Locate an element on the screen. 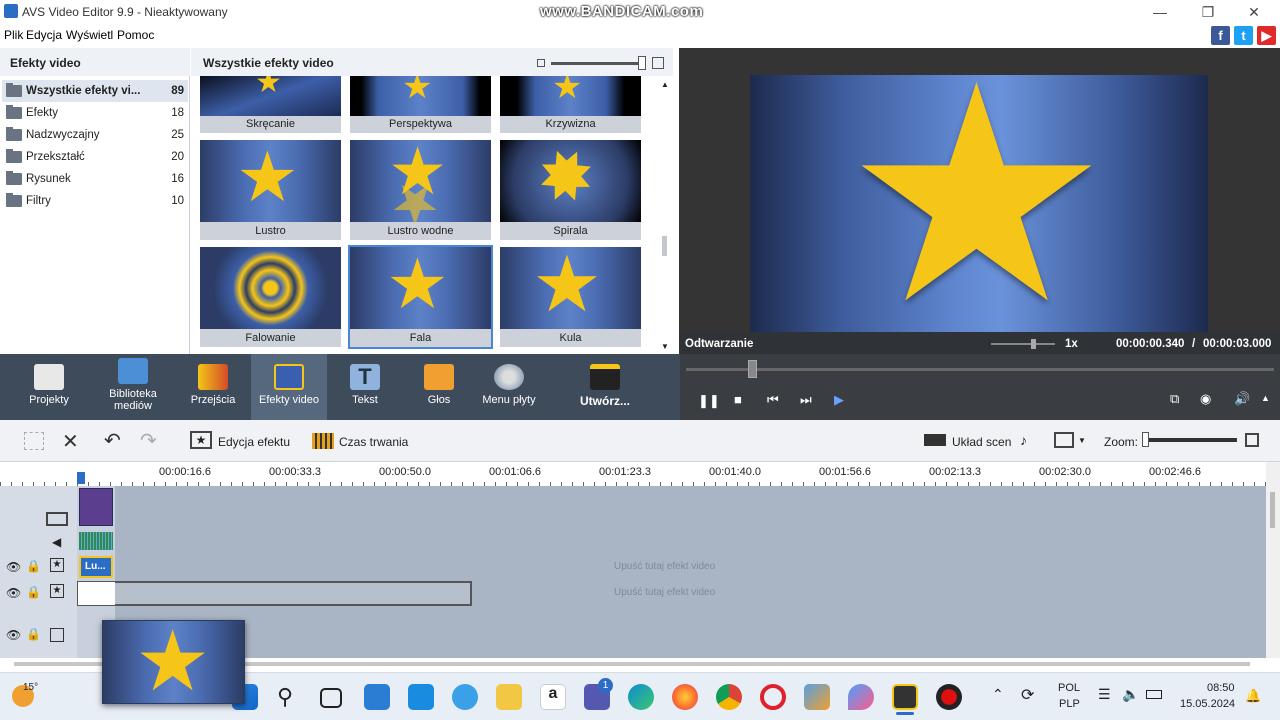 The height and width of the screenshot is (720, 1280). next-icon: ⏭ is located at coordinates (806, 400).